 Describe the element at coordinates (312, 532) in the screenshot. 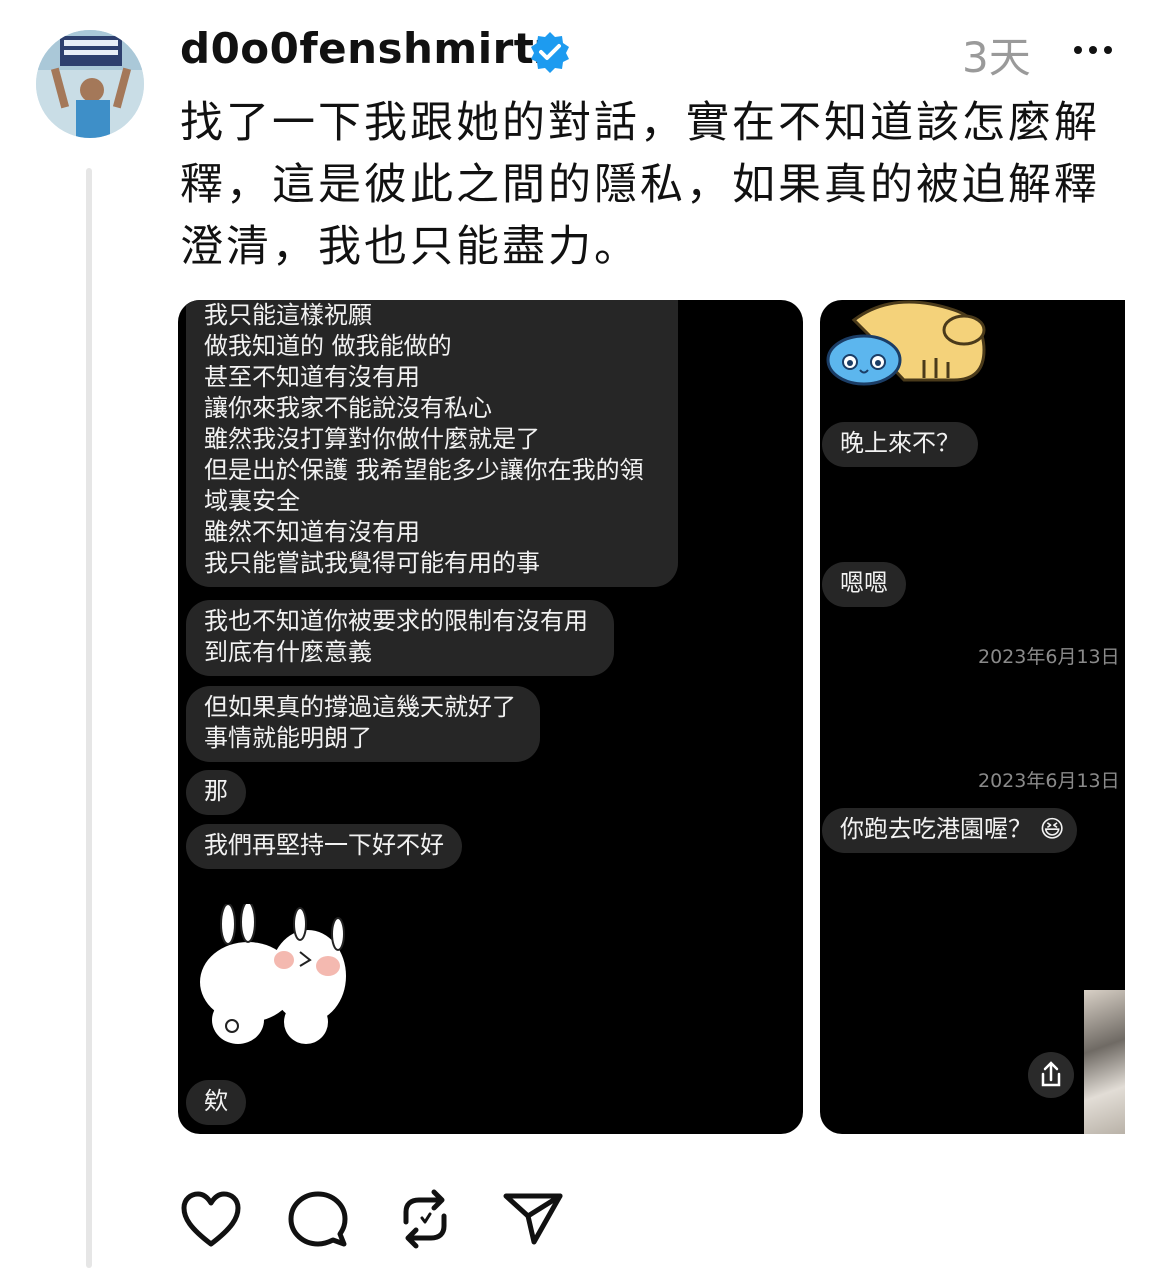

I see `bubble-line: 雖然不知道有沒有用` at that location.